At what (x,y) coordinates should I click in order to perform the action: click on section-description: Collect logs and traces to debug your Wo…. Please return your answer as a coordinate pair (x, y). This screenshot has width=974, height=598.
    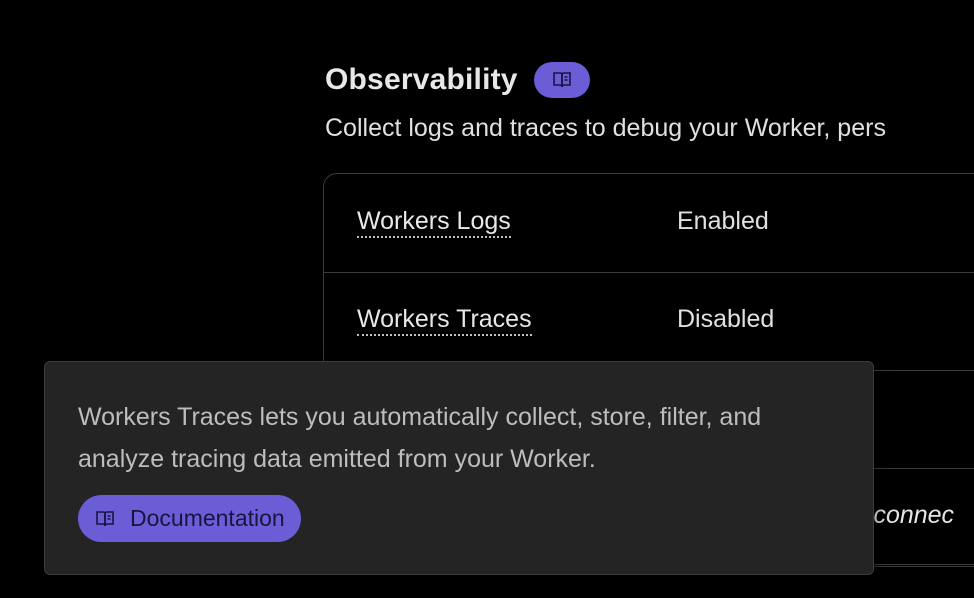
    Looking at the image, I should click on (605, 128).